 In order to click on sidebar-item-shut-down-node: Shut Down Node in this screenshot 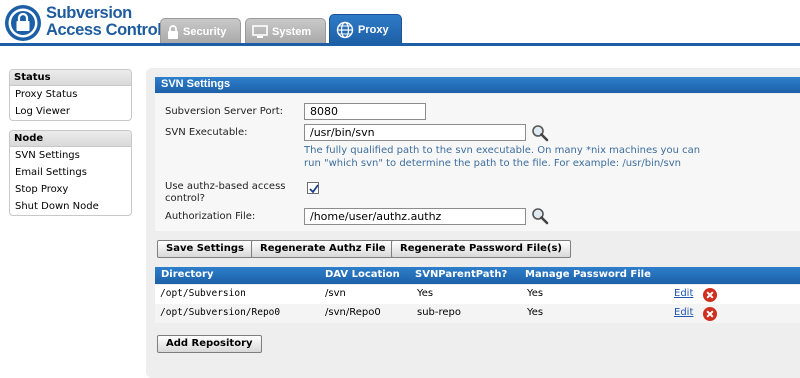, I will do `click(70, 206)`.